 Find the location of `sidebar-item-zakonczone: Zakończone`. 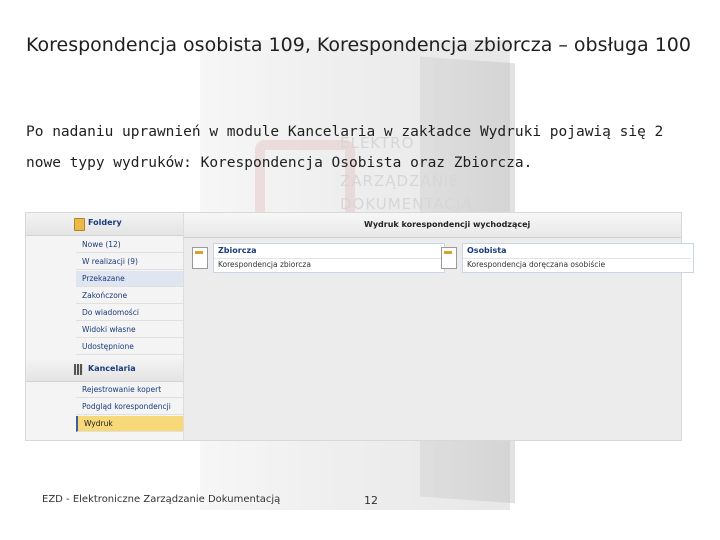

sidebar-item-zakonczone: Zakończone is located at coordinates (129, 296).